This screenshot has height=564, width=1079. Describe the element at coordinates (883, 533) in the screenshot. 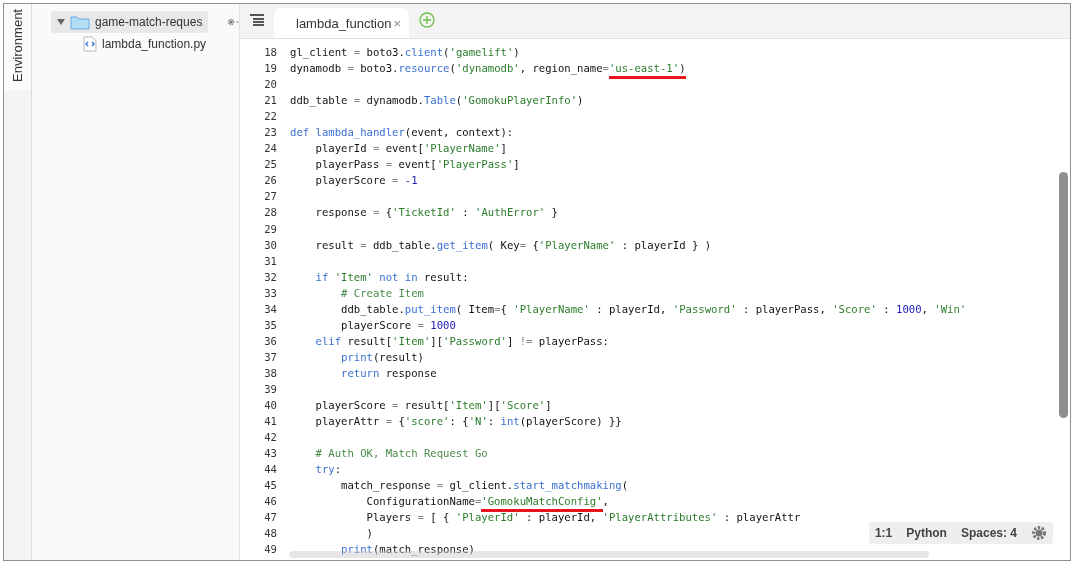

I see `cursor-position: 1:1` at that location.